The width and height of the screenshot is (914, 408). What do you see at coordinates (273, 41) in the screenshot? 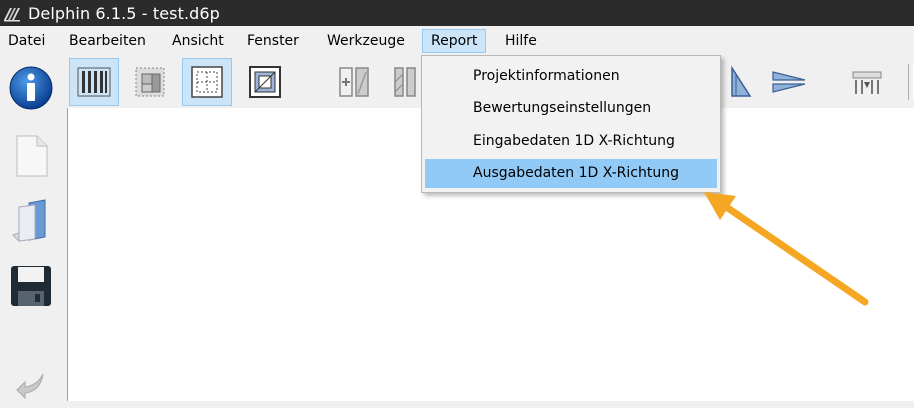
I see `menu-fenster: Fenster` at bounding box center [273, 41].